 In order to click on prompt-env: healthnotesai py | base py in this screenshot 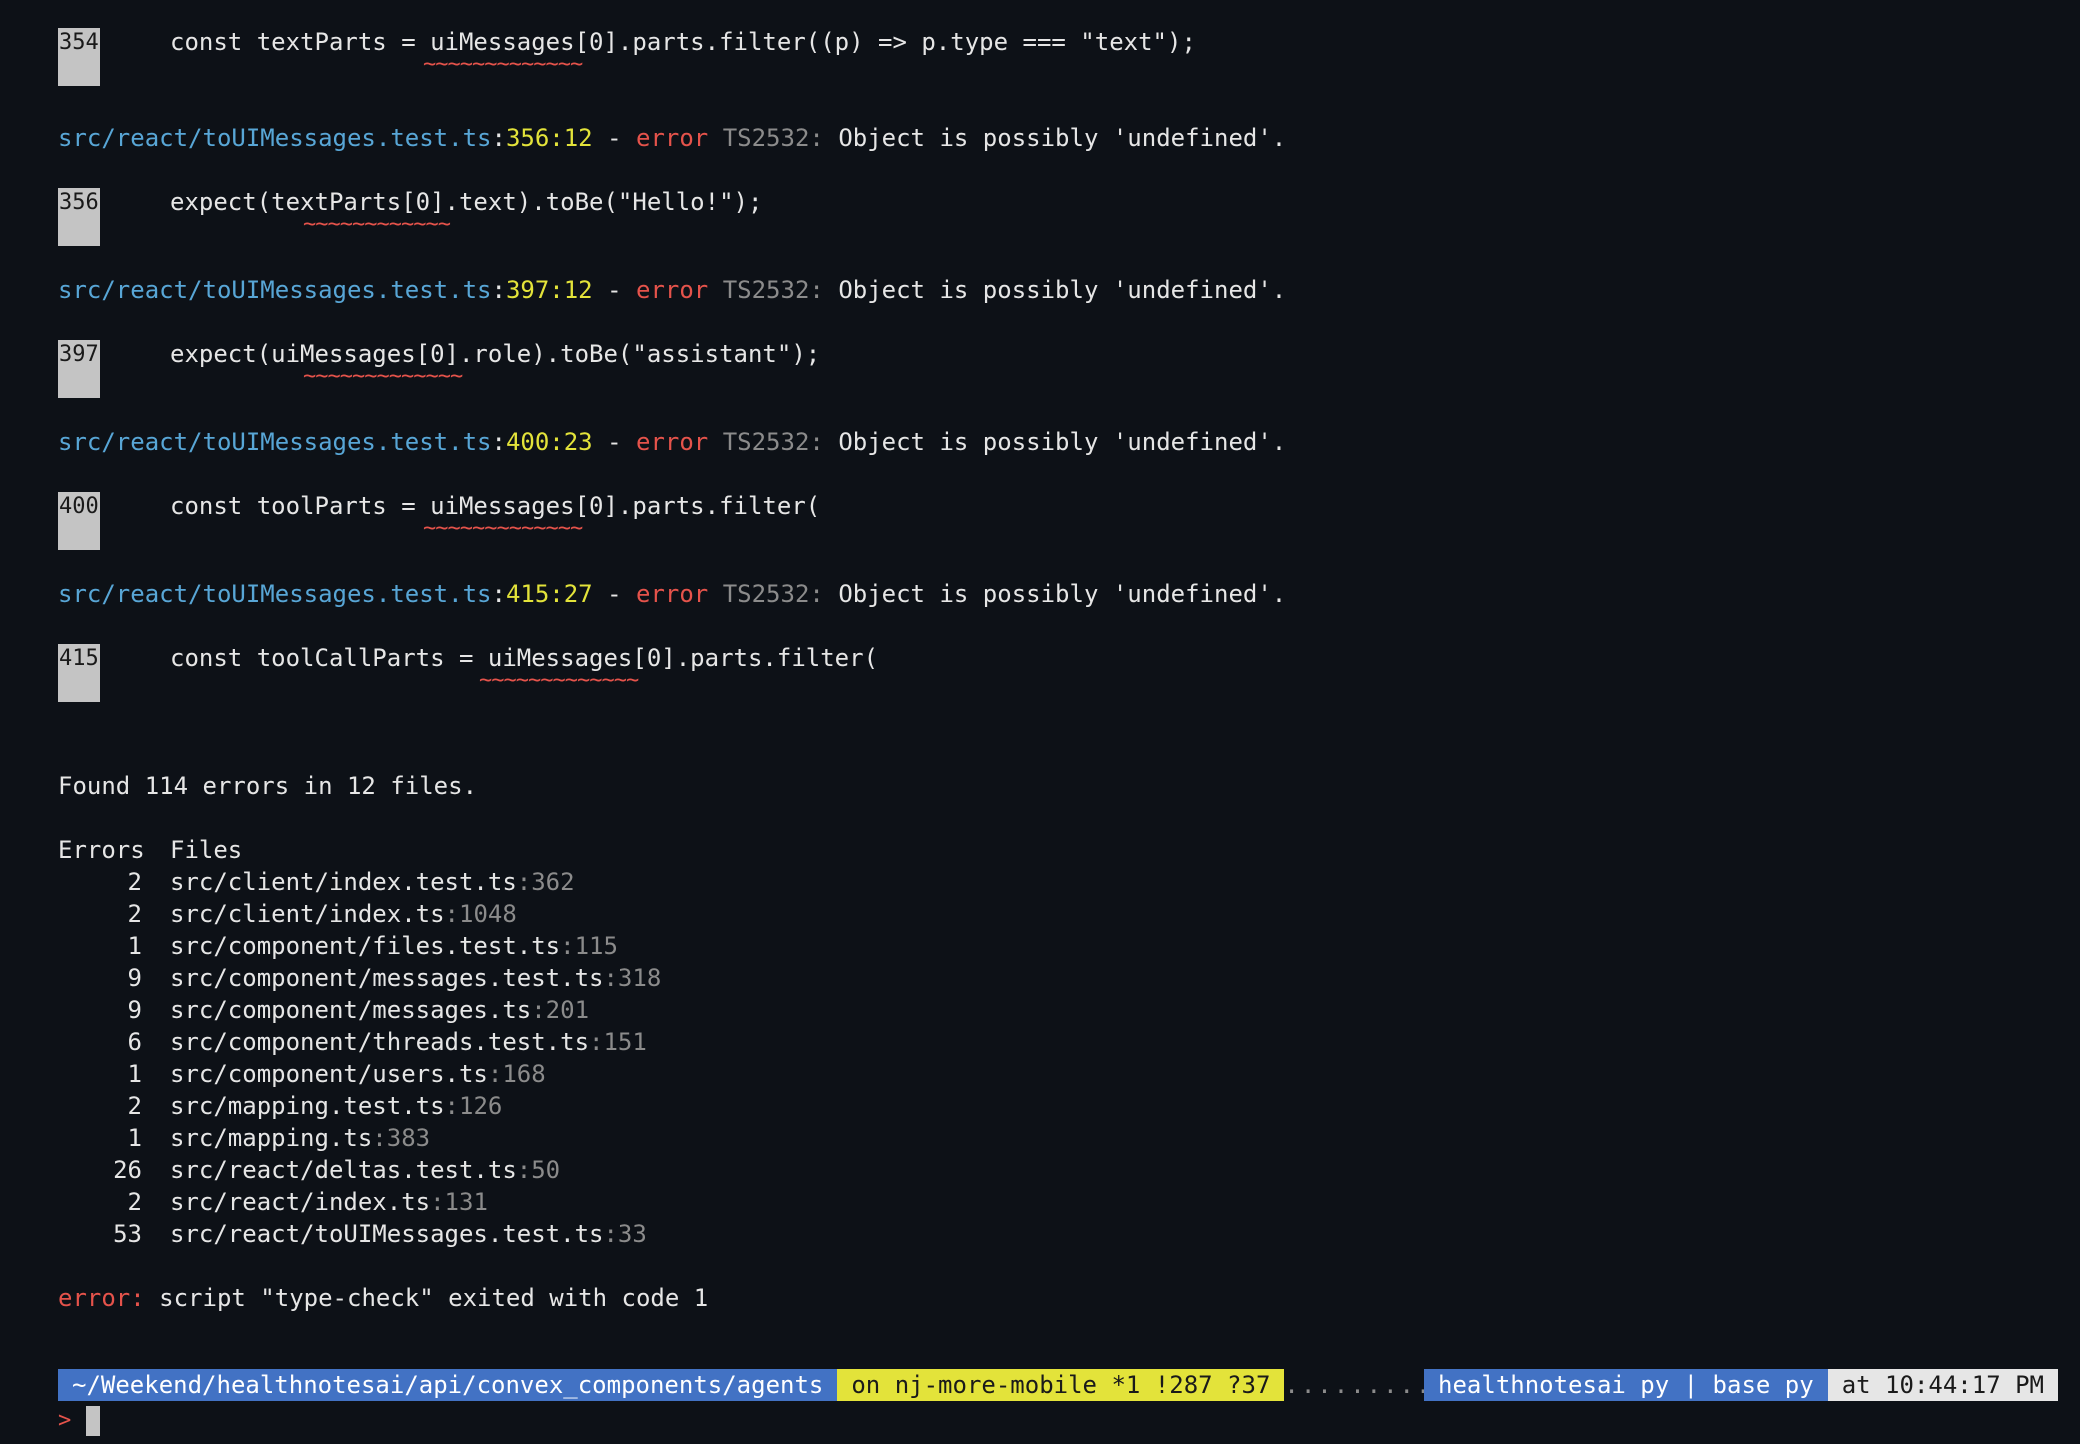, I will do `click(1626, 1385)`.